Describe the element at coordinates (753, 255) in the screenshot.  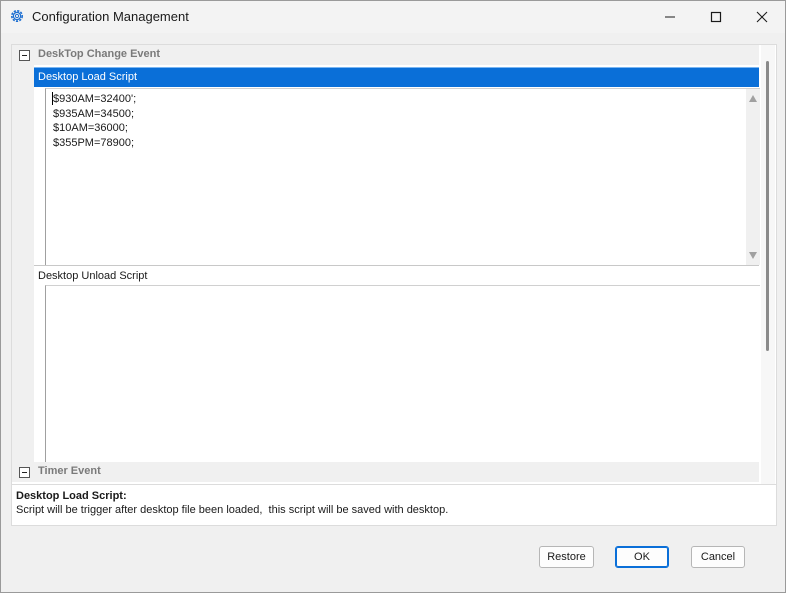
I see `scroll-down-icon` at that location.